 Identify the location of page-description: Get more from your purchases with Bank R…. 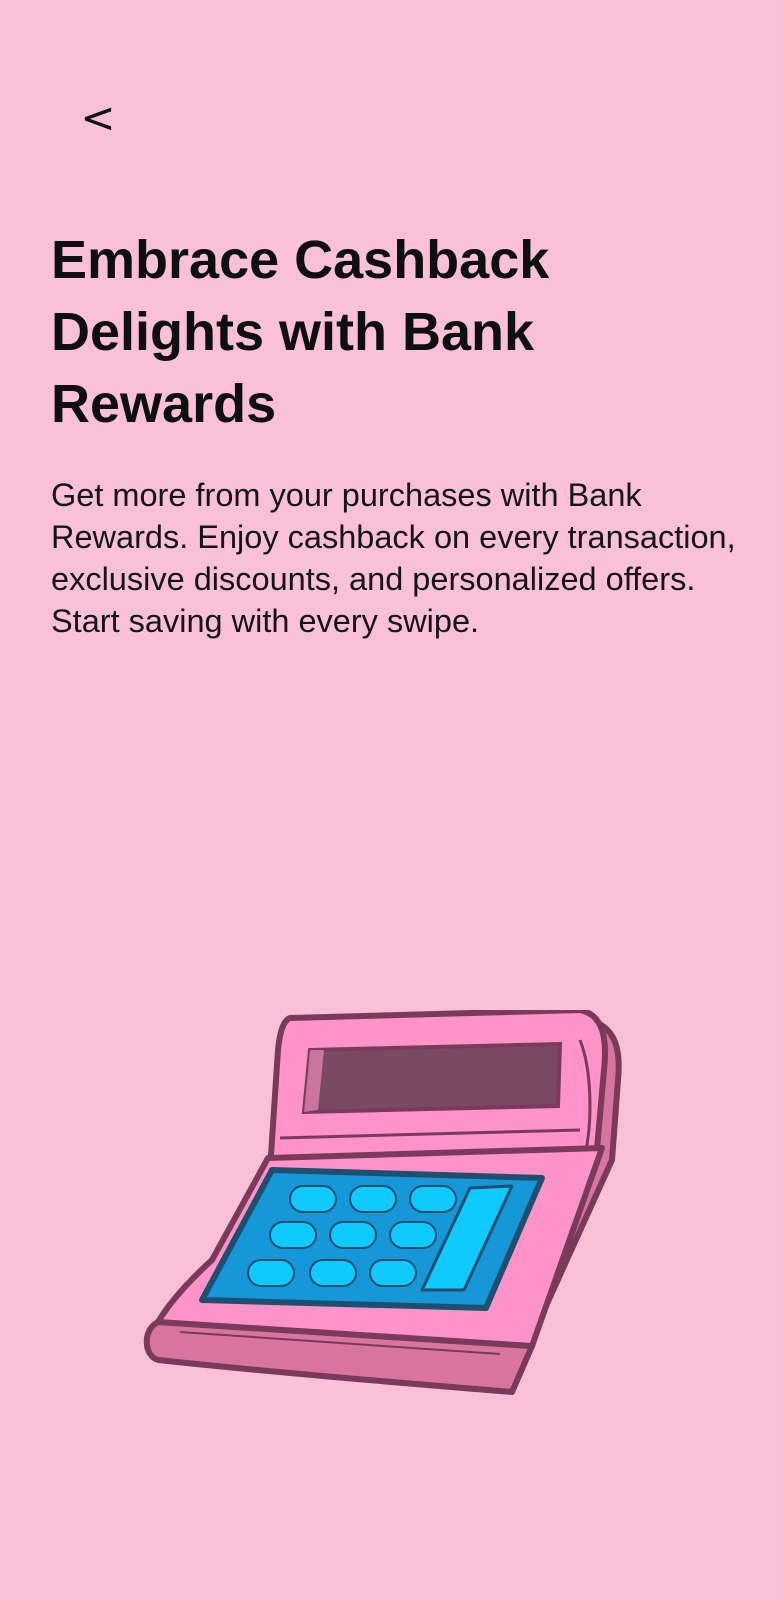
(393, 558).